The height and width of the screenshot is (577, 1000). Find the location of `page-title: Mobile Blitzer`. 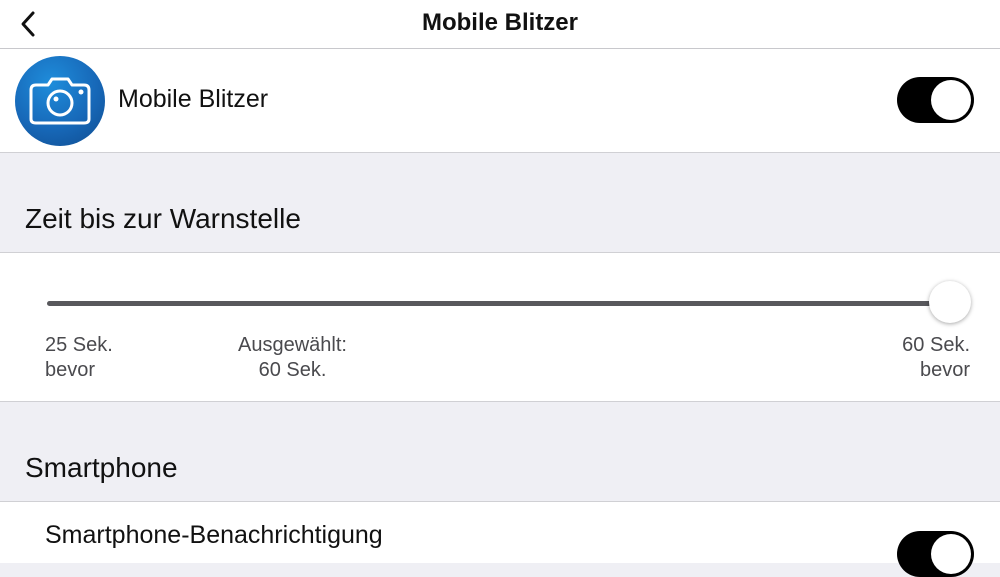

page-title: Mobile Blitzer is located at coordinates (499, 22).